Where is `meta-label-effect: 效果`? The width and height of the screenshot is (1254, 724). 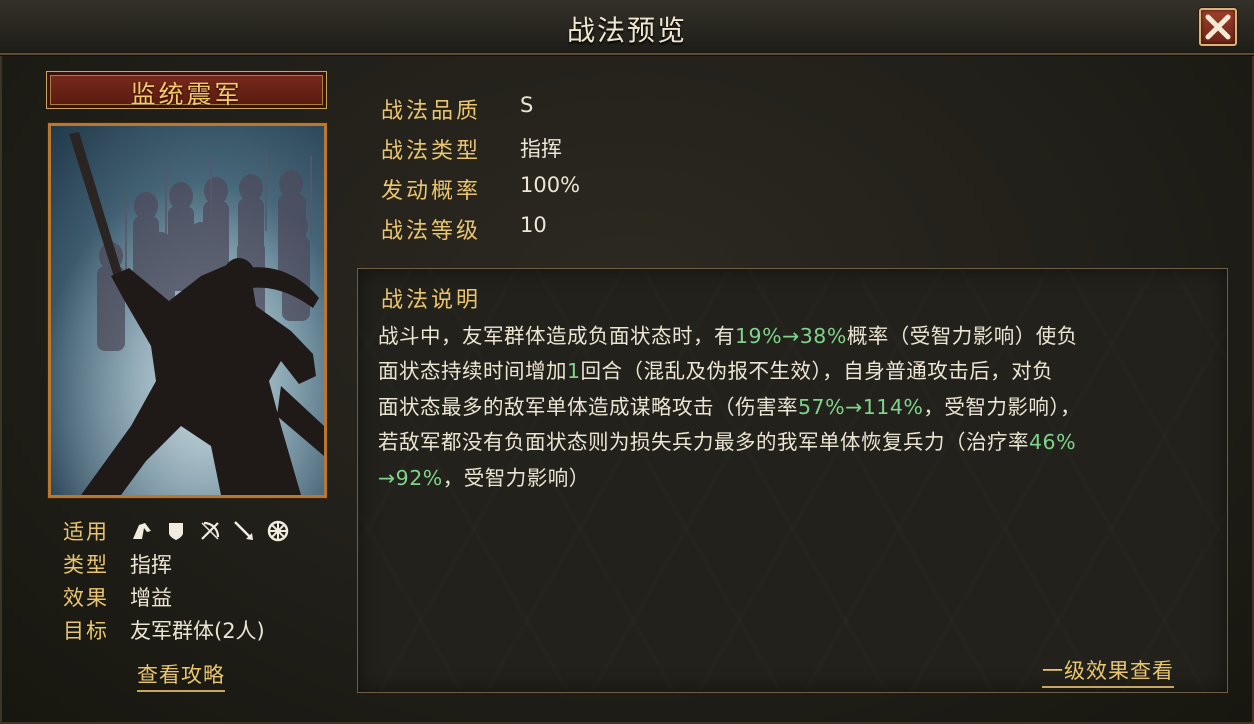 meta-label-effect: 效果 is located at coordinates (86, 598).